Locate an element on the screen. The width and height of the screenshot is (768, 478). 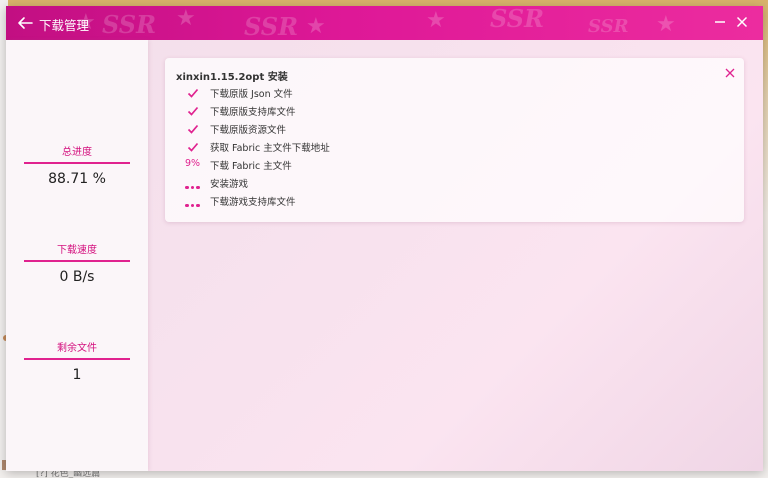
stat-value: 0 B/s is located at coordinates (77, 277).